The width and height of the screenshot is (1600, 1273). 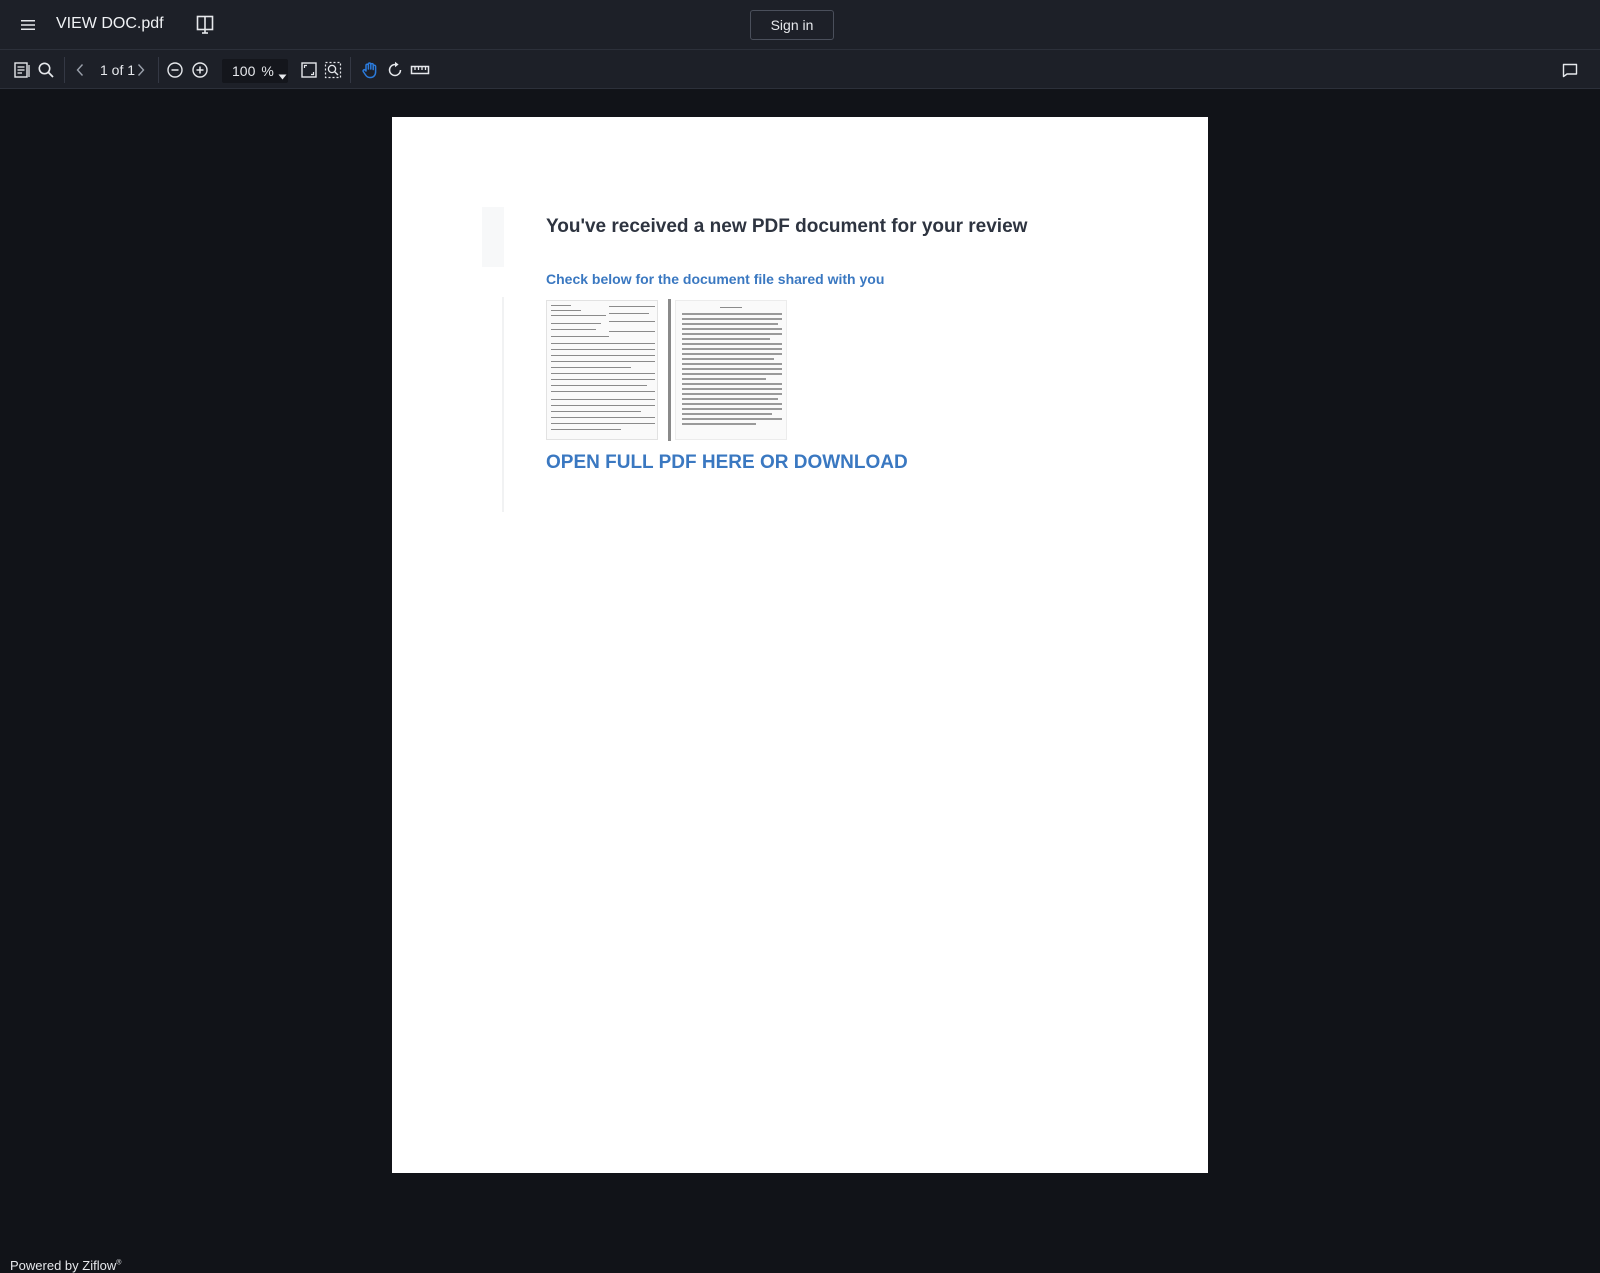 I want to click on comments-panel-icon, so click(x=1570, y=70).